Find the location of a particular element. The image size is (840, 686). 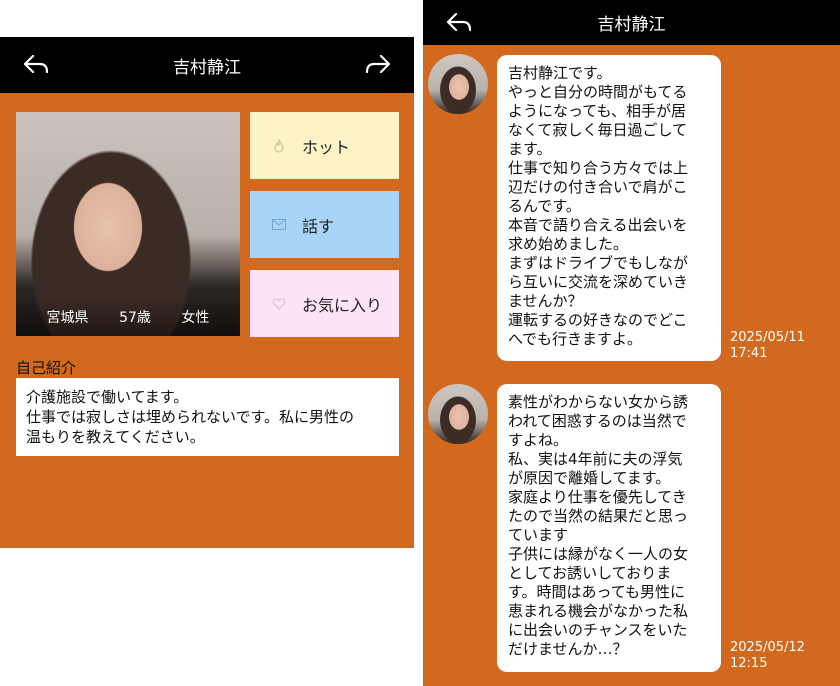

flame-icon is located at coordinates (279, 145).